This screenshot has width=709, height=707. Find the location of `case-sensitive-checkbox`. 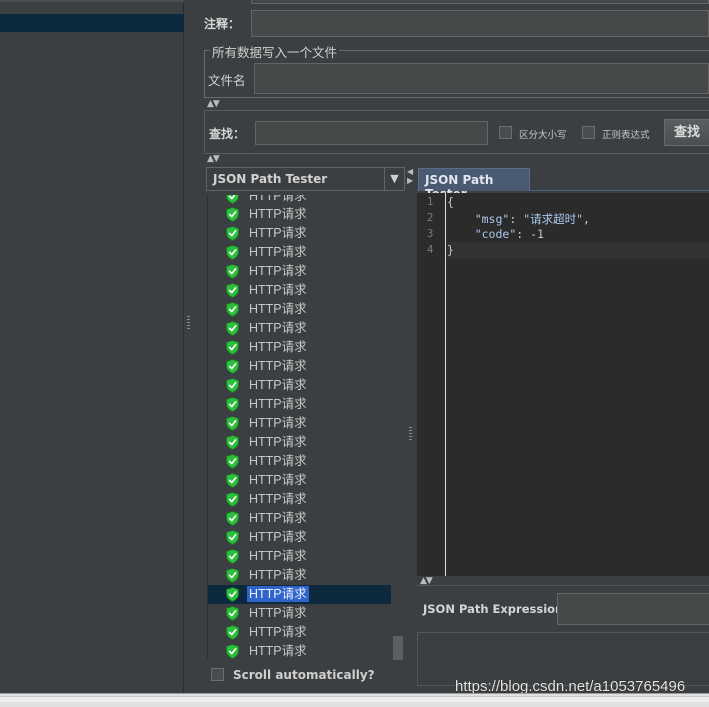

case-sensitive-checkbox is located at coordinates (505, 132).